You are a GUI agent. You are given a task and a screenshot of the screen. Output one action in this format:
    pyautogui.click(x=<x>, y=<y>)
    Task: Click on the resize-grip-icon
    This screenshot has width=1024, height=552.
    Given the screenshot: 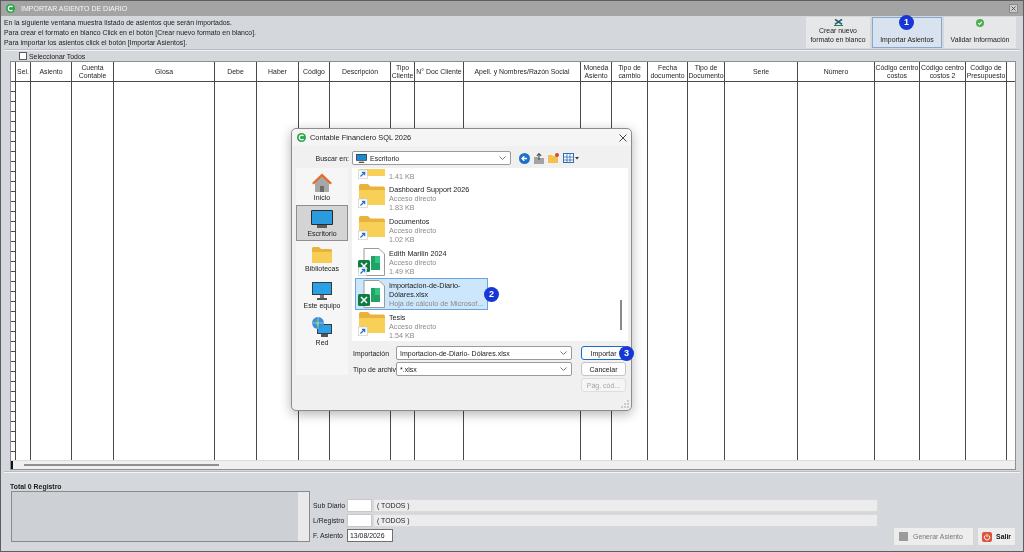 What is the action you would take?
    pyautogui.click(x=625, y=404)
    